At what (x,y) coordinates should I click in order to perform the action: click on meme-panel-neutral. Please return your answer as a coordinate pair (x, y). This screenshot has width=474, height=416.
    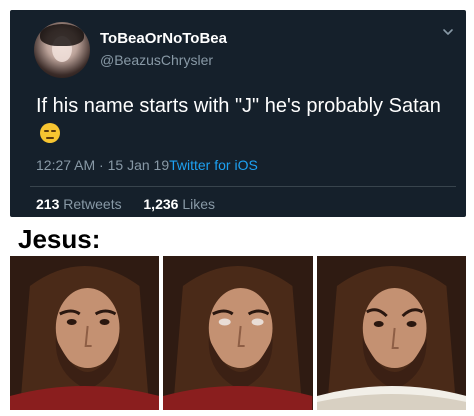
    Looking at the image, I should click on (85, 333).